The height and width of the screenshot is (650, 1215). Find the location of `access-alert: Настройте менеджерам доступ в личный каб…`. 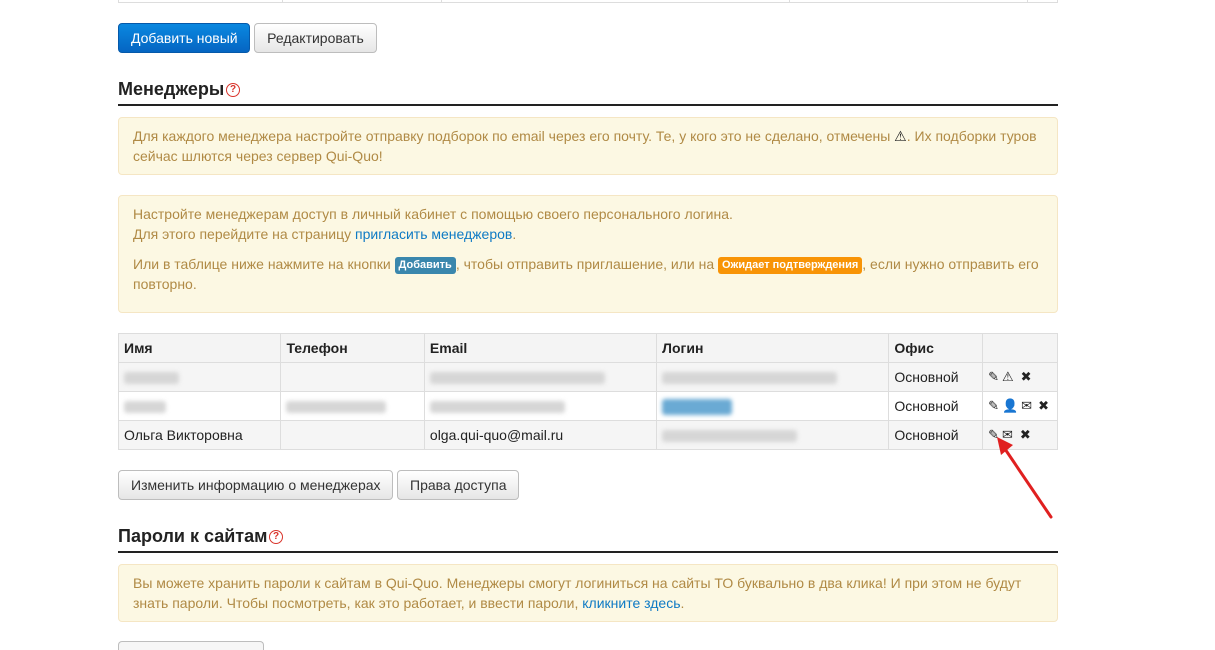

access-alert: Настройте менеджерам доступ в личный каб… is located at coordinates (588, 254).